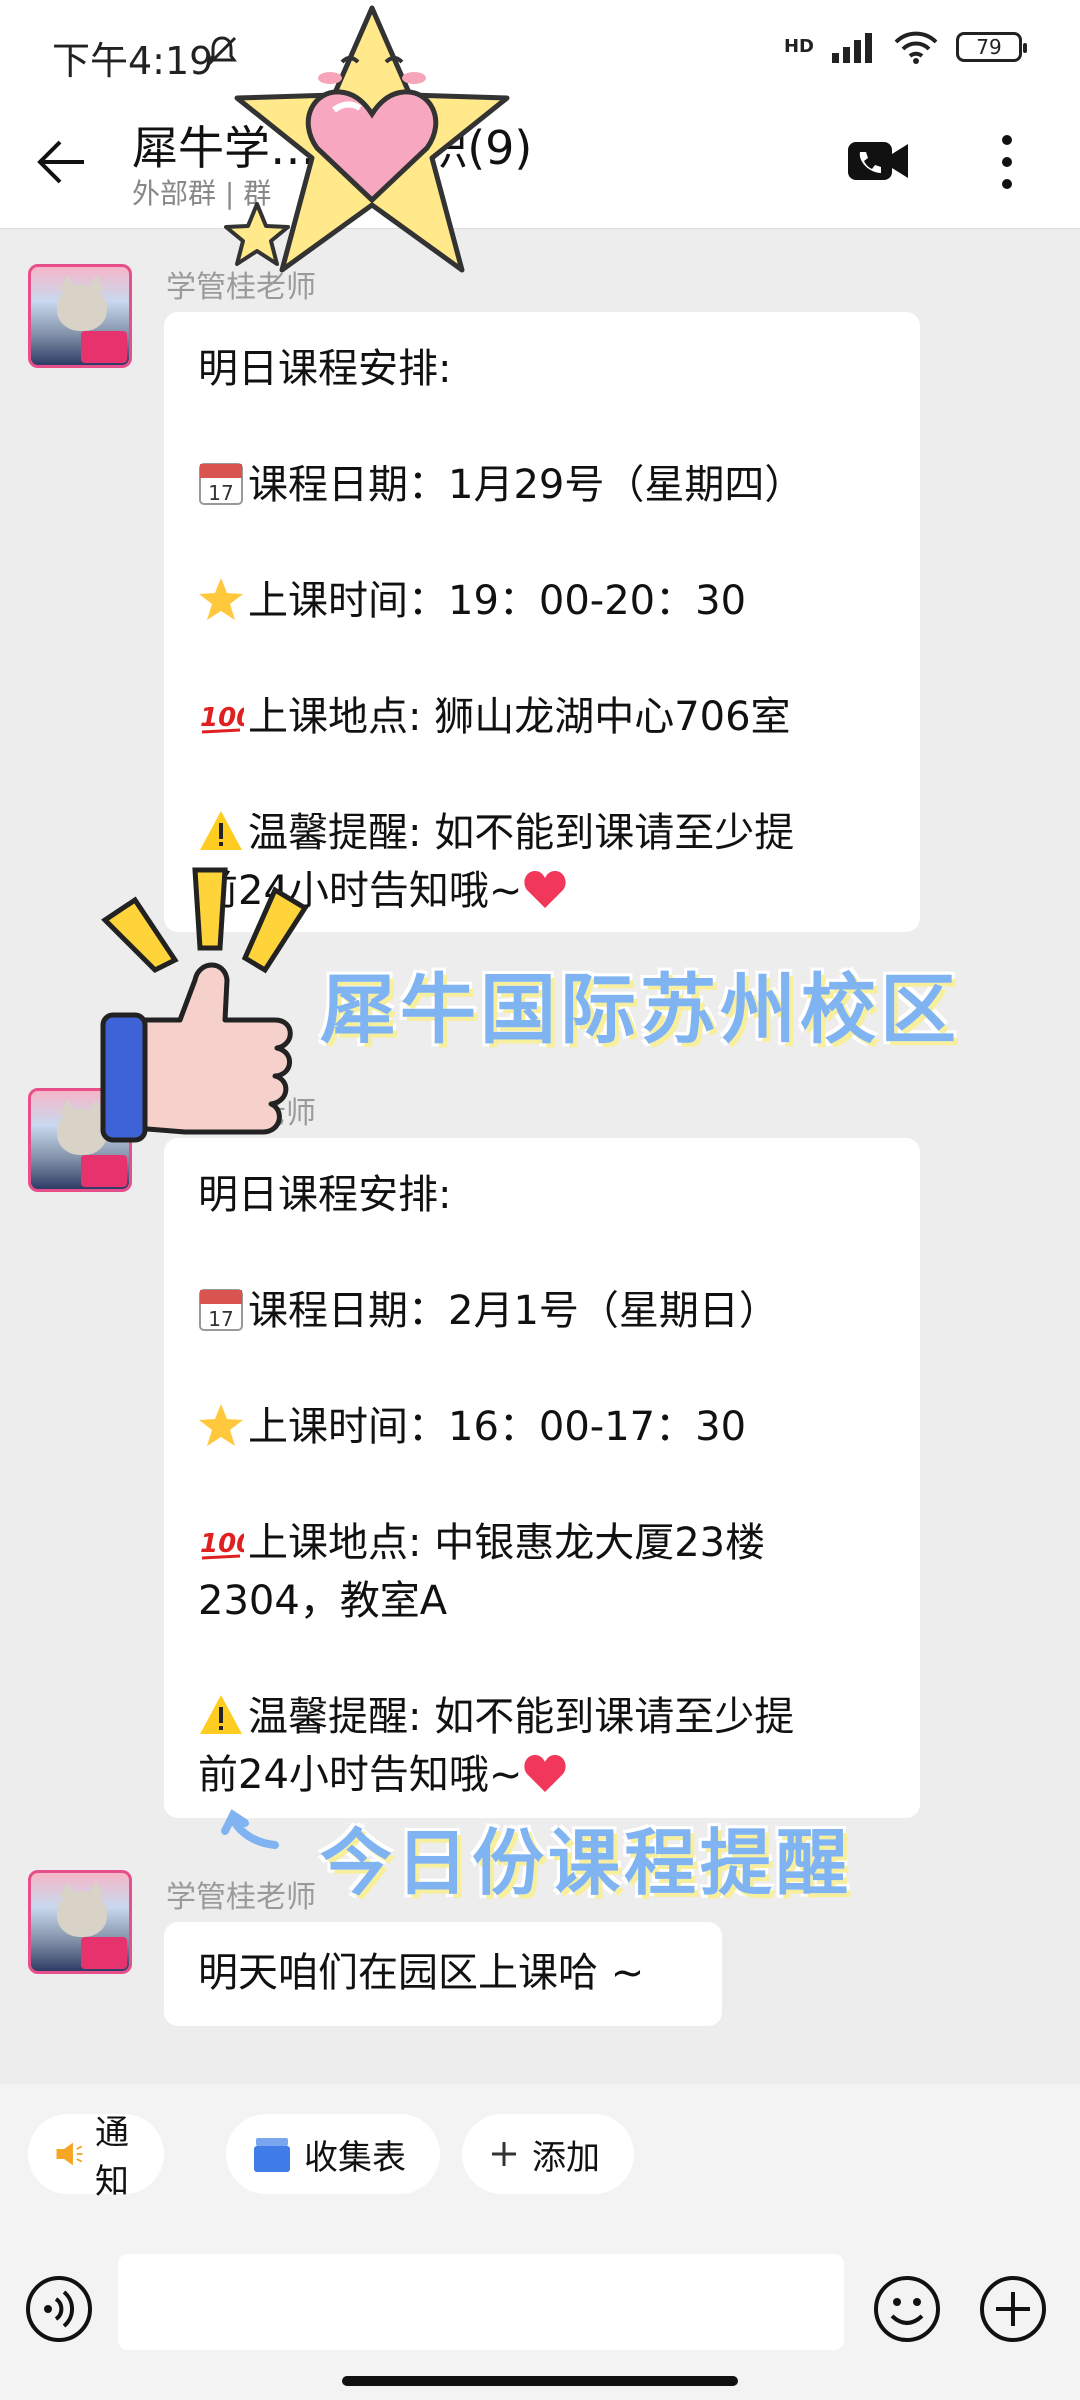 This screenshot has width=1080, height=2400. What do you see at coordinates (542, 1311) in the screenshot?
I see `message-line: 17 课程日期：2月1号（星期日）` at bounding box center [542, 1311].